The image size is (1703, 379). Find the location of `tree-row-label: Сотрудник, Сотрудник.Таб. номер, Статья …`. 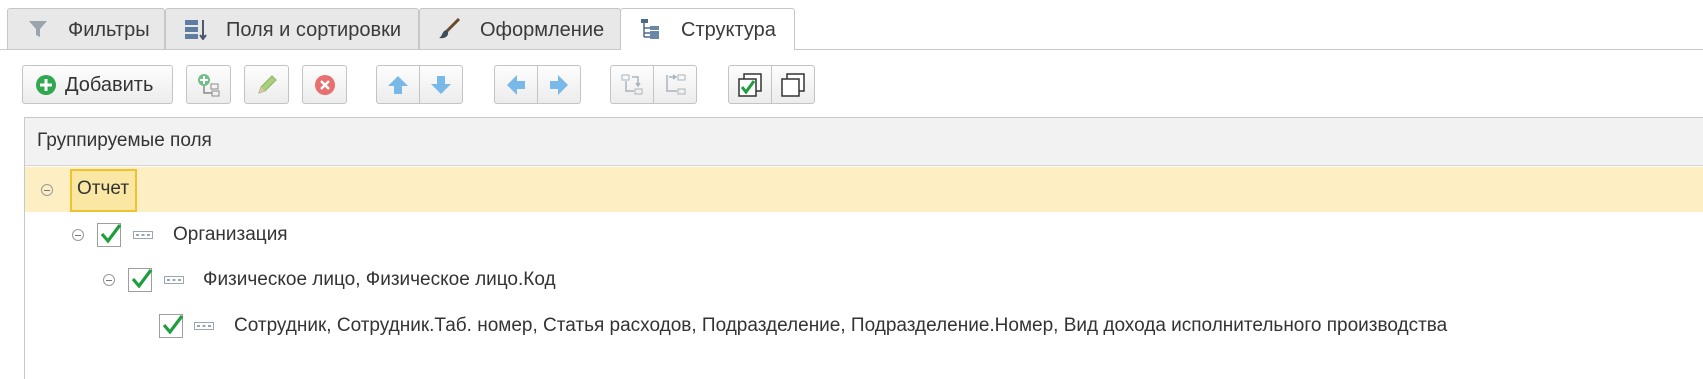

tree-row-label: Сотрудник, Сотрудник.Таб. номер, Статья … is located at coordinates (841, 325).